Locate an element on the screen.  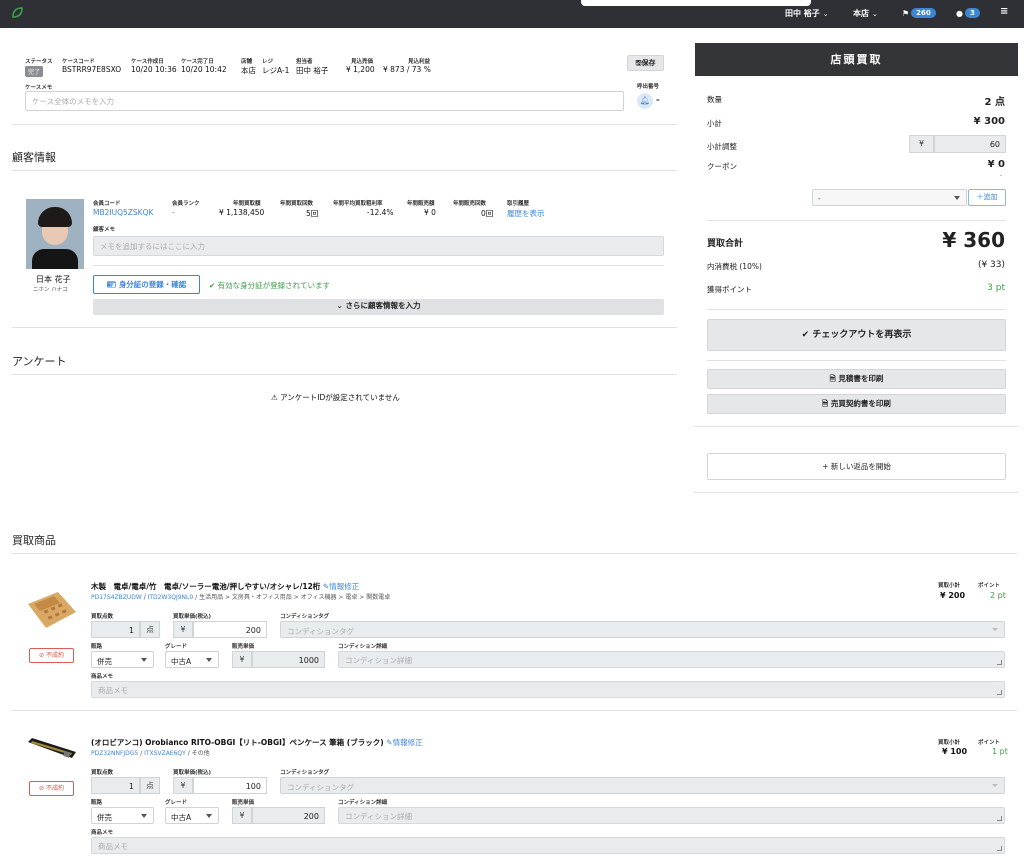
product-code-link: PDZ32NNFJDG5 is located at coordinates (114, 753).